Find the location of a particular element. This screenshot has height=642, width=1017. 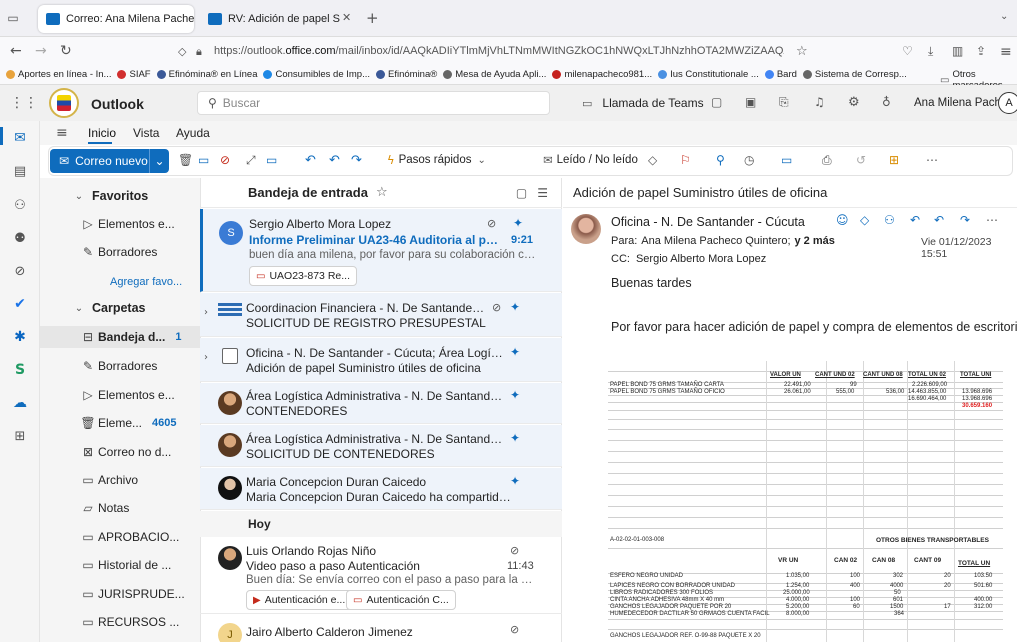

cc-value: Sergio Alberto Mora Lopez is located at coordinates (701, 259).